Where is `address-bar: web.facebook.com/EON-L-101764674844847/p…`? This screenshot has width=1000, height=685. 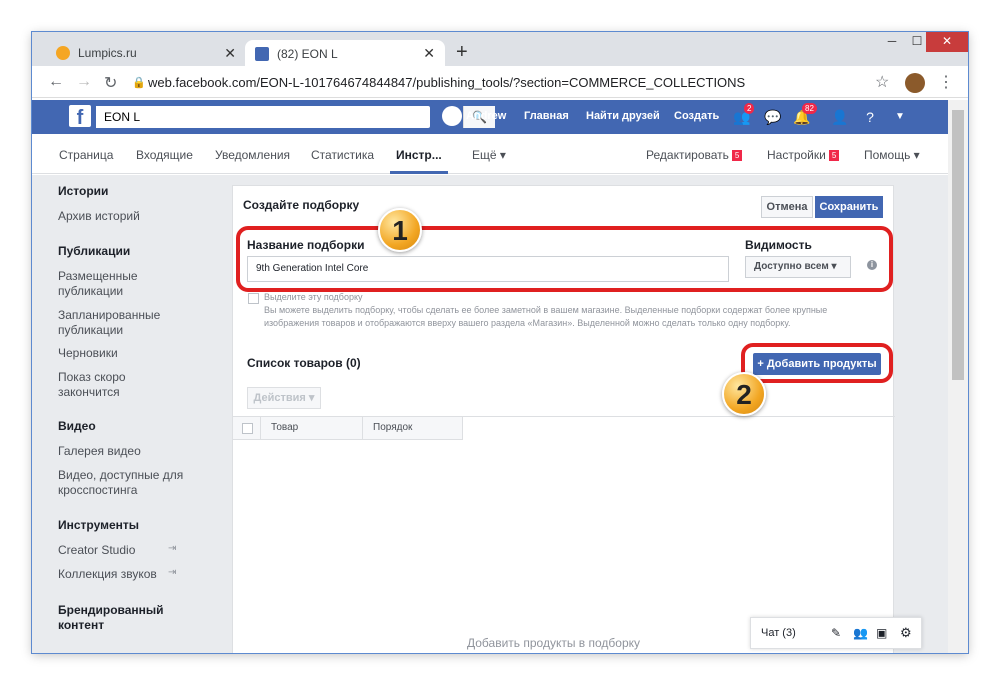 address-bar: web.facebook.com/EON-L-101764674844847/p… is located at coordinates (446, 82).